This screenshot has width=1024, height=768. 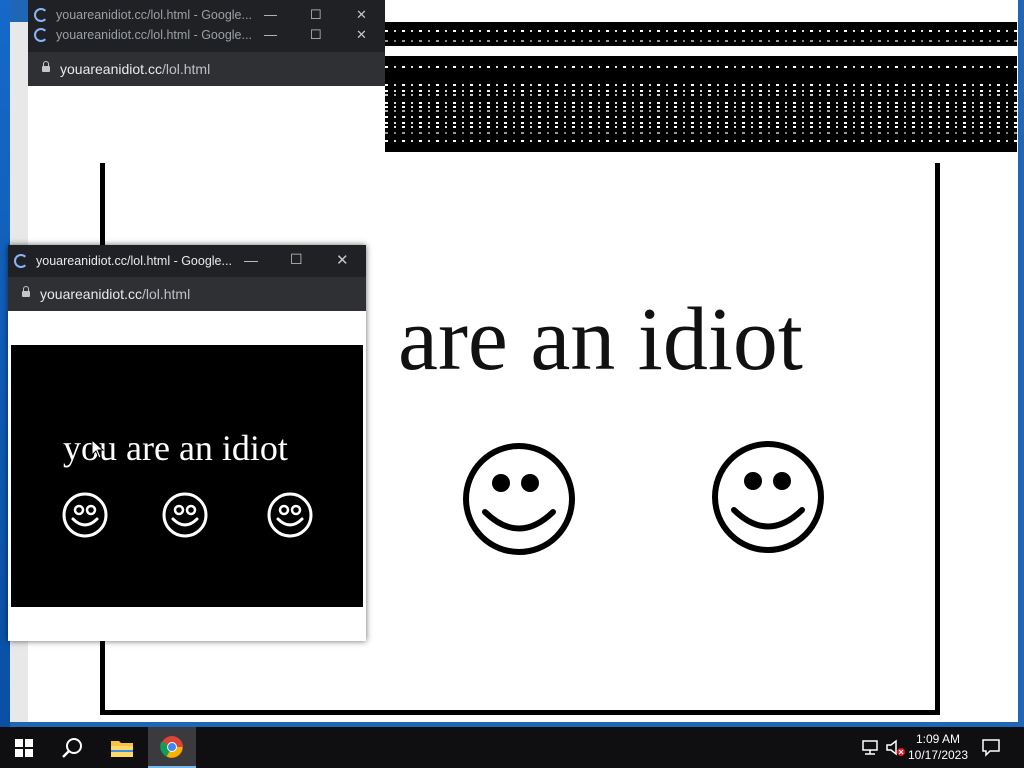 I want to click on page-content: you are an idiot, so click(x=187, y=476).